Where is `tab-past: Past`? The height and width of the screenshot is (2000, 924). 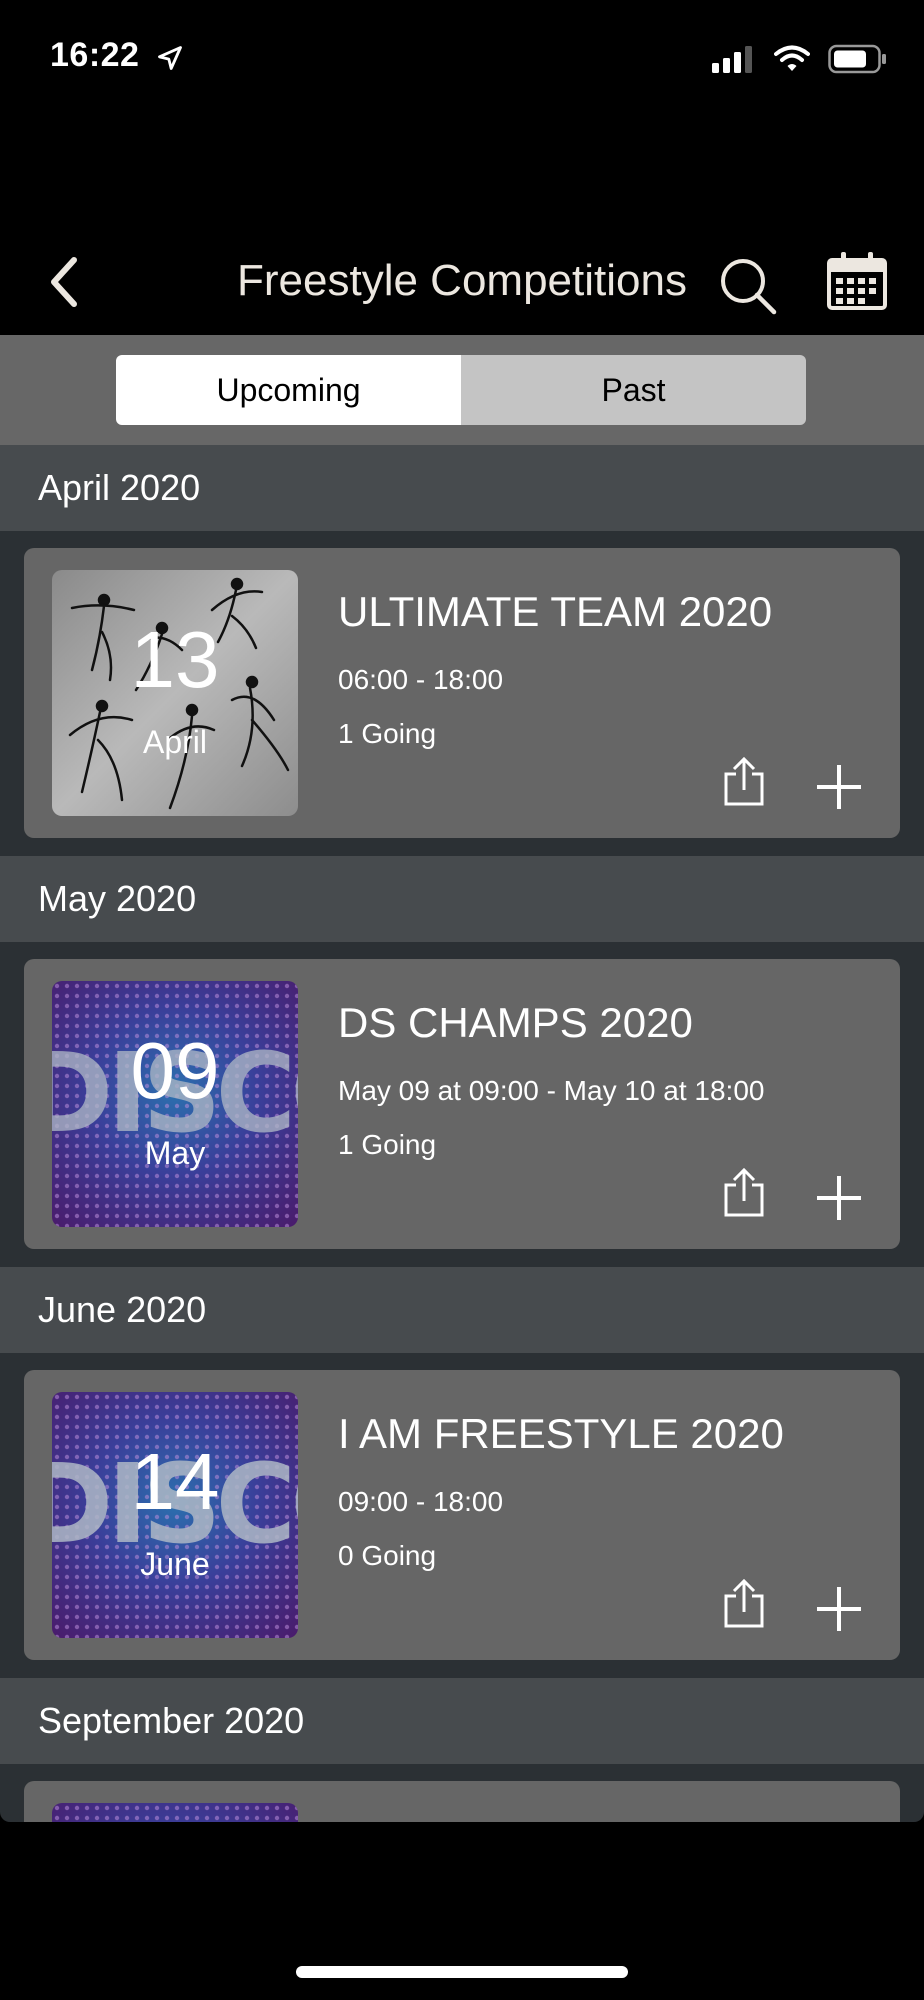 tab-past: Past is located at coordinates (633, 390).